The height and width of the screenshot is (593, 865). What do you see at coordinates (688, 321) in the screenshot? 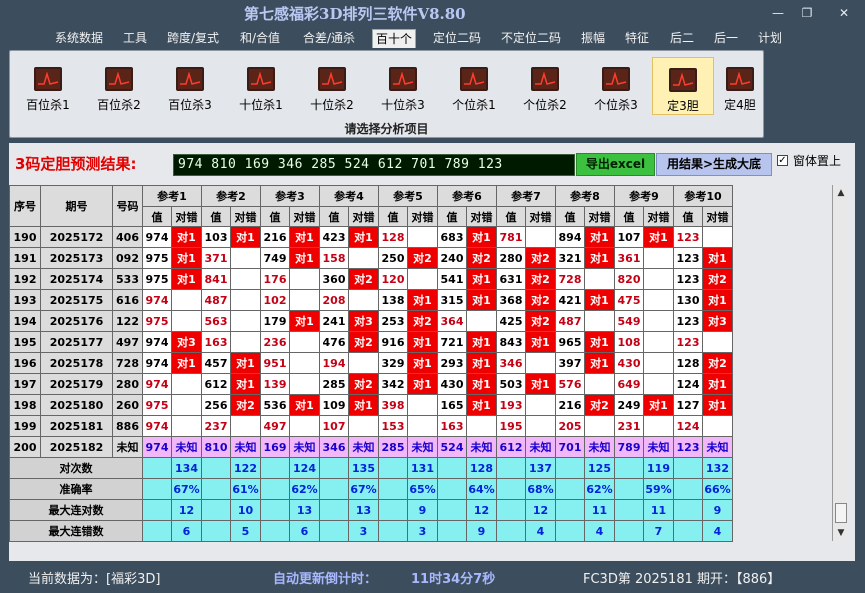
I see `value-cell: 123` at bounding box center [688, 321].